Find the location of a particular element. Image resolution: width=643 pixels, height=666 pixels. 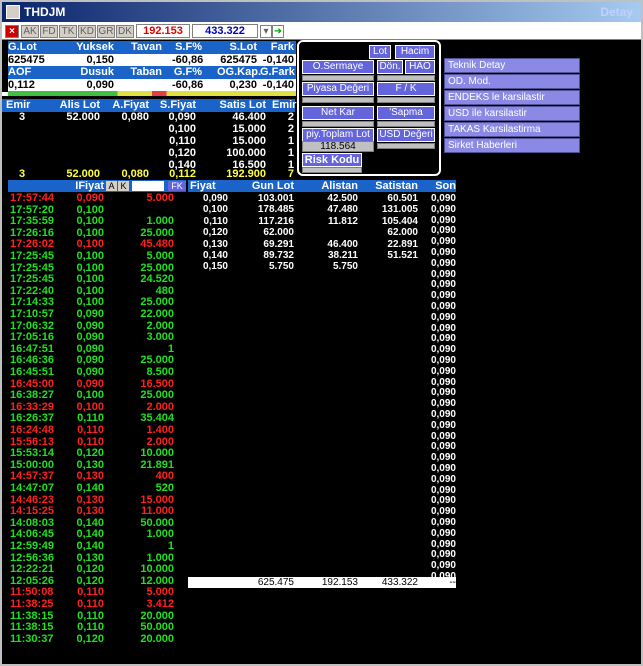

trade-price: 0,140 is located at coordinates (90, 522).